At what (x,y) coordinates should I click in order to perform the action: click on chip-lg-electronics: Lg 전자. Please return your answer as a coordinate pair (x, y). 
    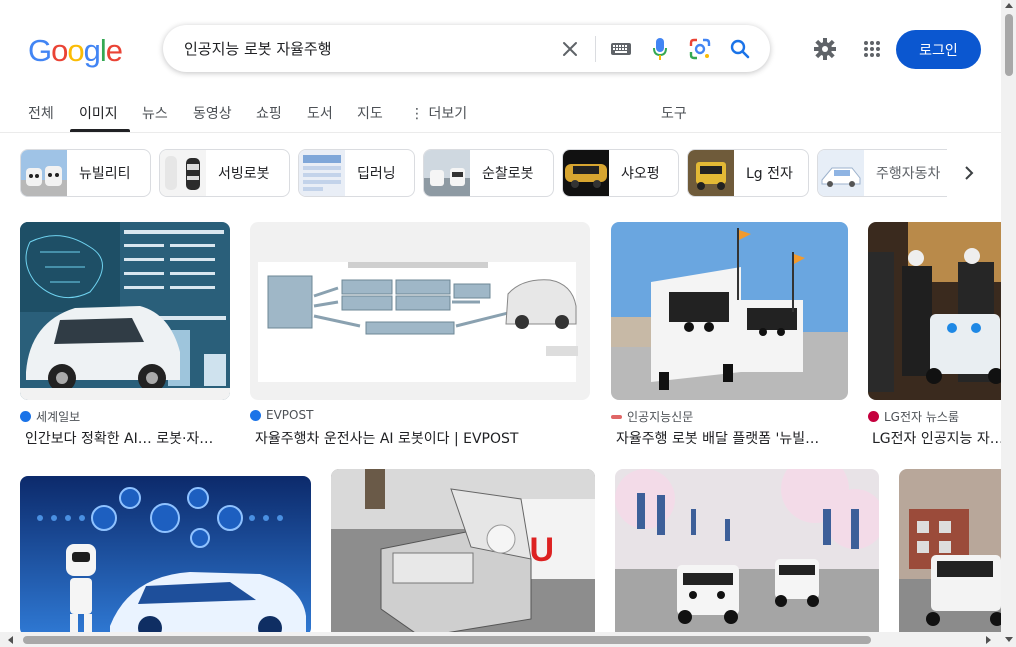
    Looking at the image, I should click on (748, 173).